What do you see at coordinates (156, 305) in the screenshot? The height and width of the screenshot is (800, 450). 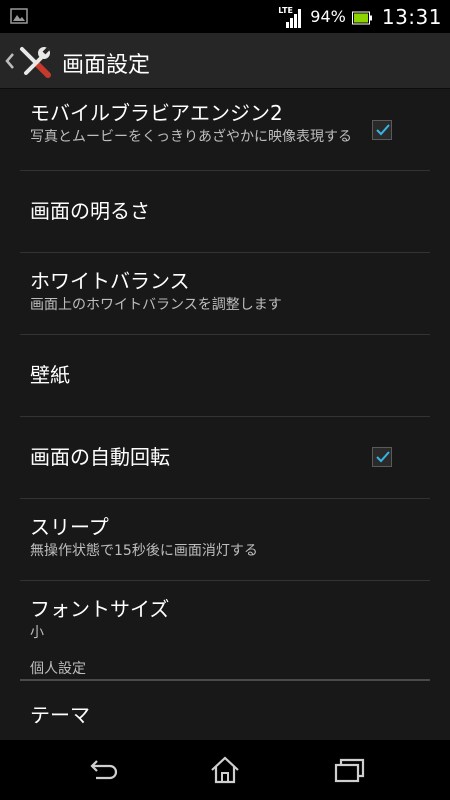 I see `setting-summary: 画面上のホワイトバランスを調整します` at bounding box center [156, 305].